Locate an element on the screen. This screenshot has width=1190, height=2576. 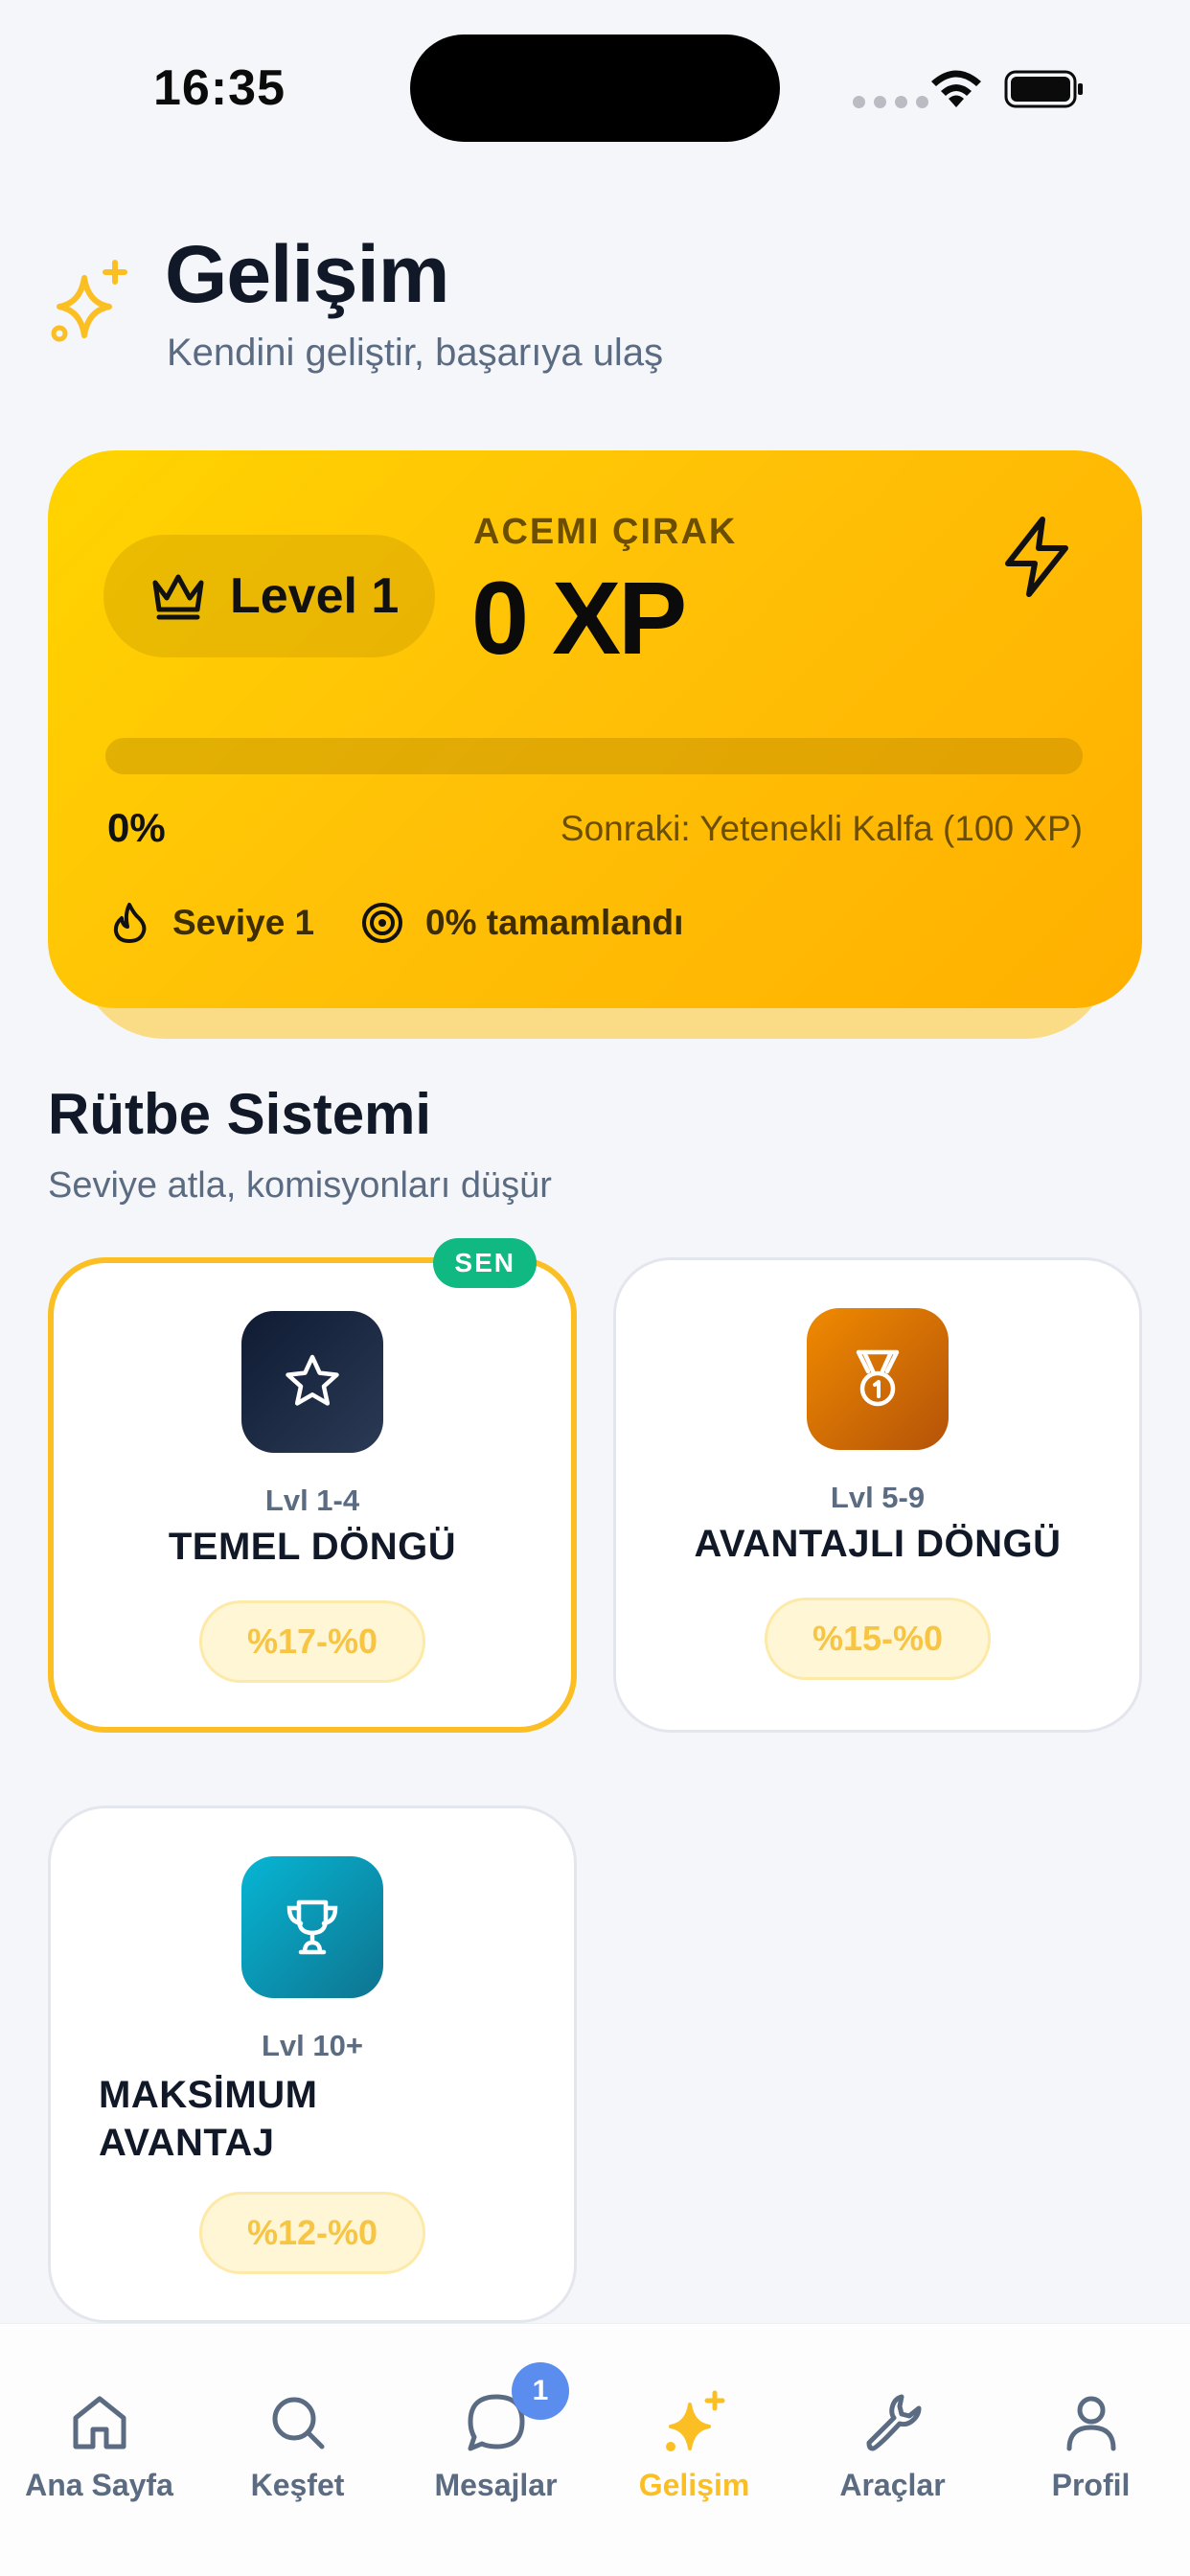
completion-stat: 0% tamamlandı is located at coordinates (522, 923).